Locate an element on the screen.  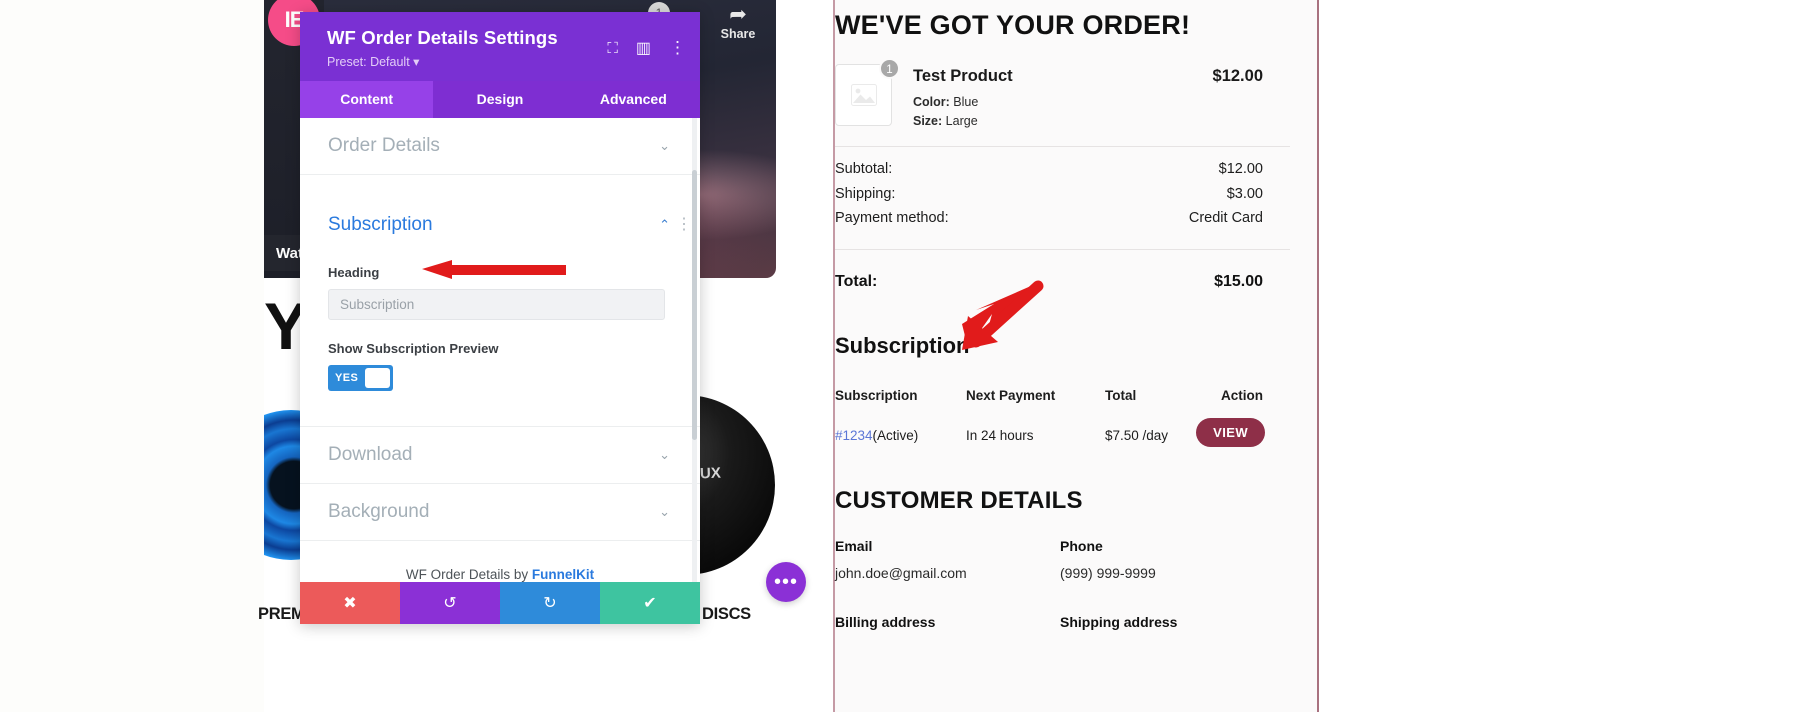
subscription-table-header: Subscription Next Payment Total Action is located at coordinates (1062, 403).